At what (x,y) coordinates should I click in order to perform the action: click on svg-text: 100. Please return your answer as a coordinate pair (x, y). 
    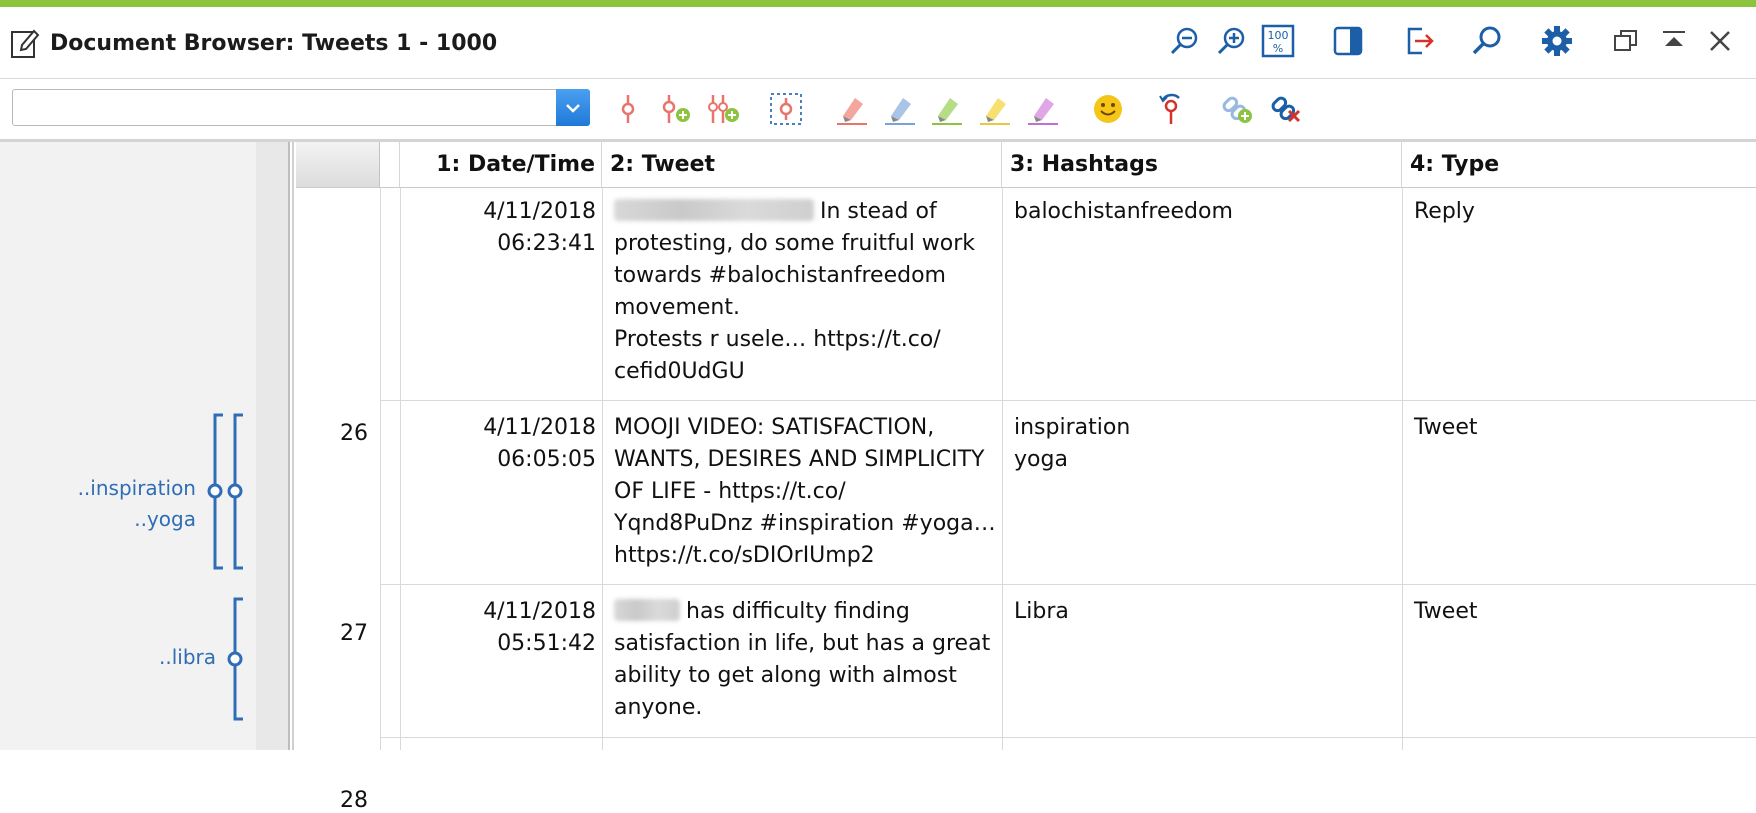
    Looking at the image, I should click on (1278, 35).